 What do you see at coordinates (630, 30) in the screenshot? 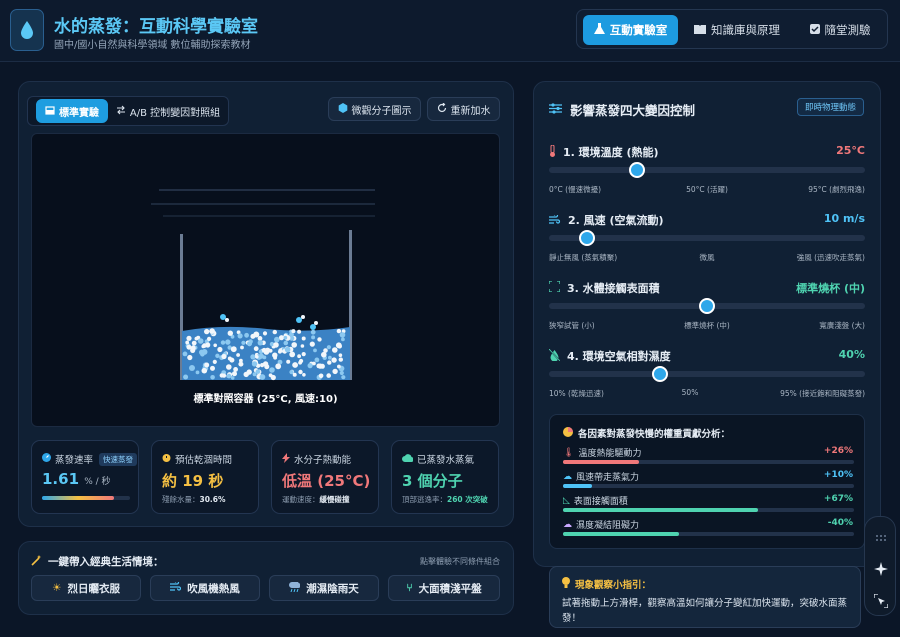
I see `nav-tab-lab: 互動實驗室` at bounding box center [630, 30].